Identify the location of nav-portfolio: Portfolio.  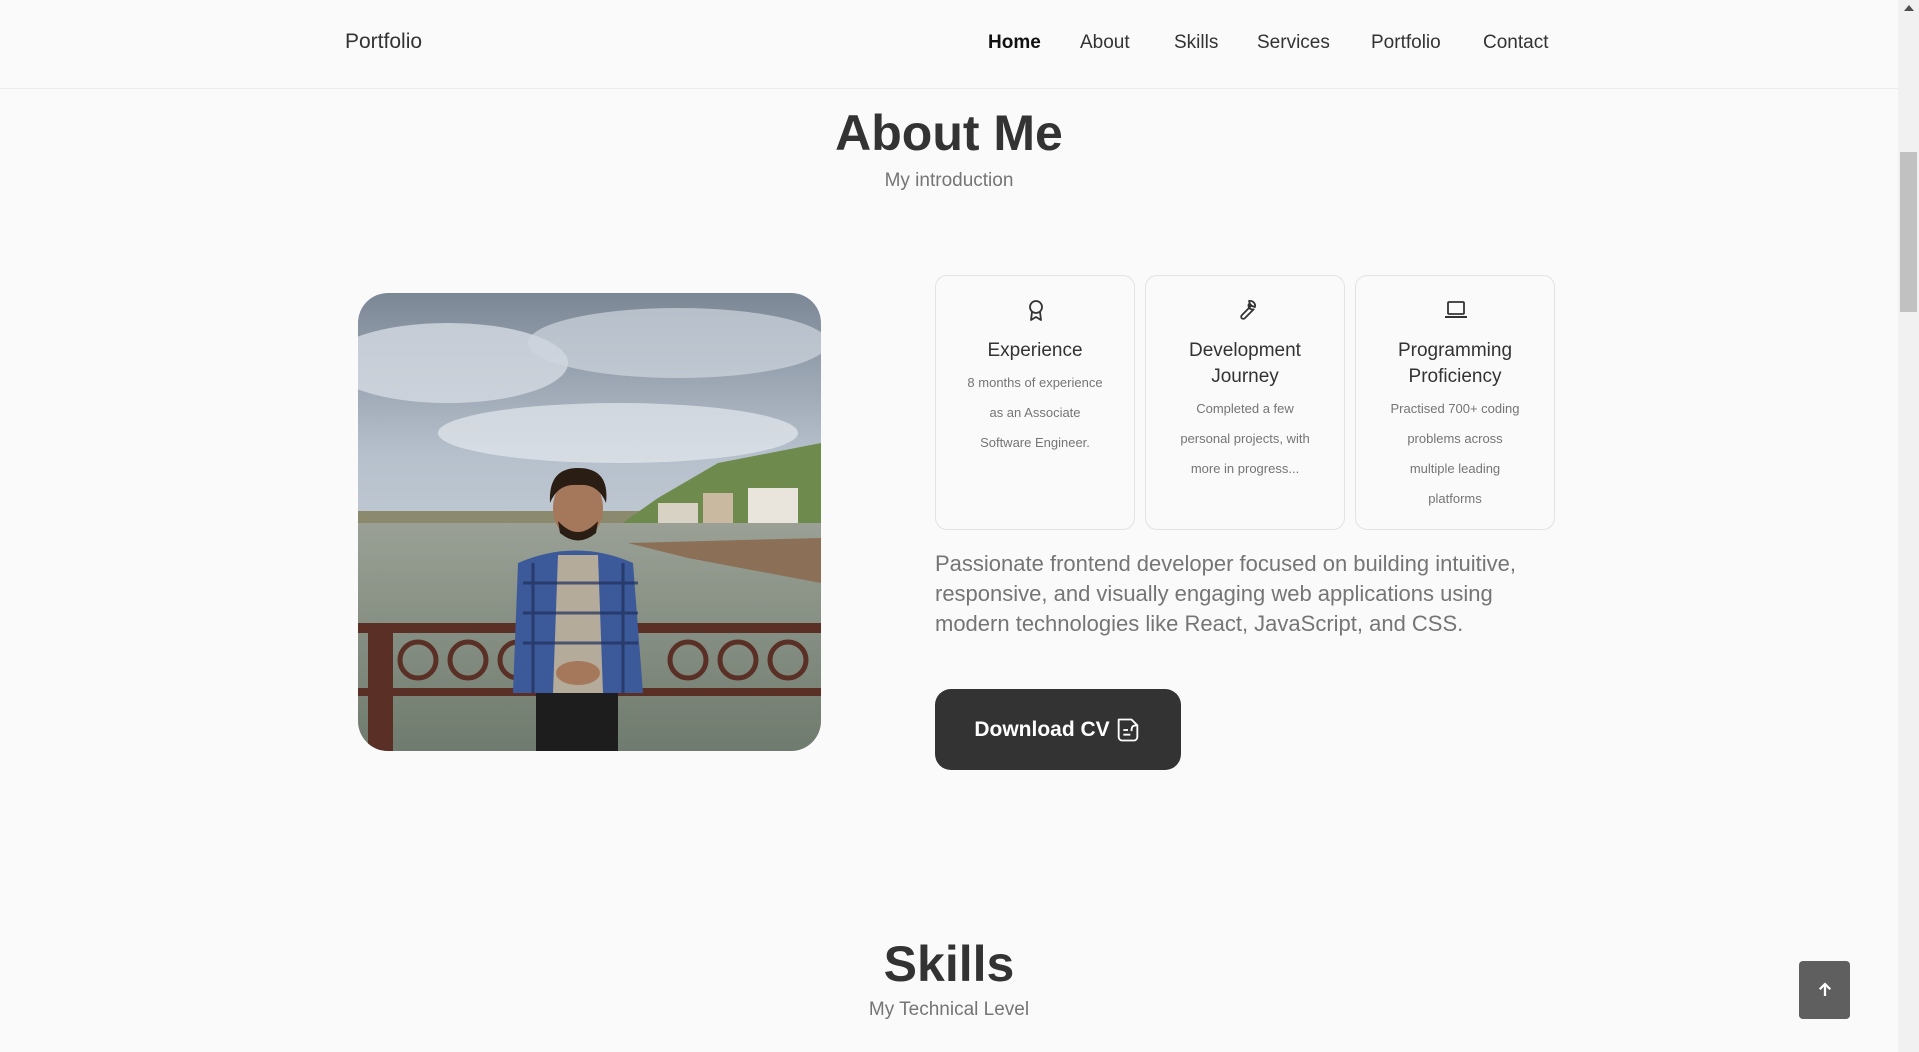
(1406, 43).